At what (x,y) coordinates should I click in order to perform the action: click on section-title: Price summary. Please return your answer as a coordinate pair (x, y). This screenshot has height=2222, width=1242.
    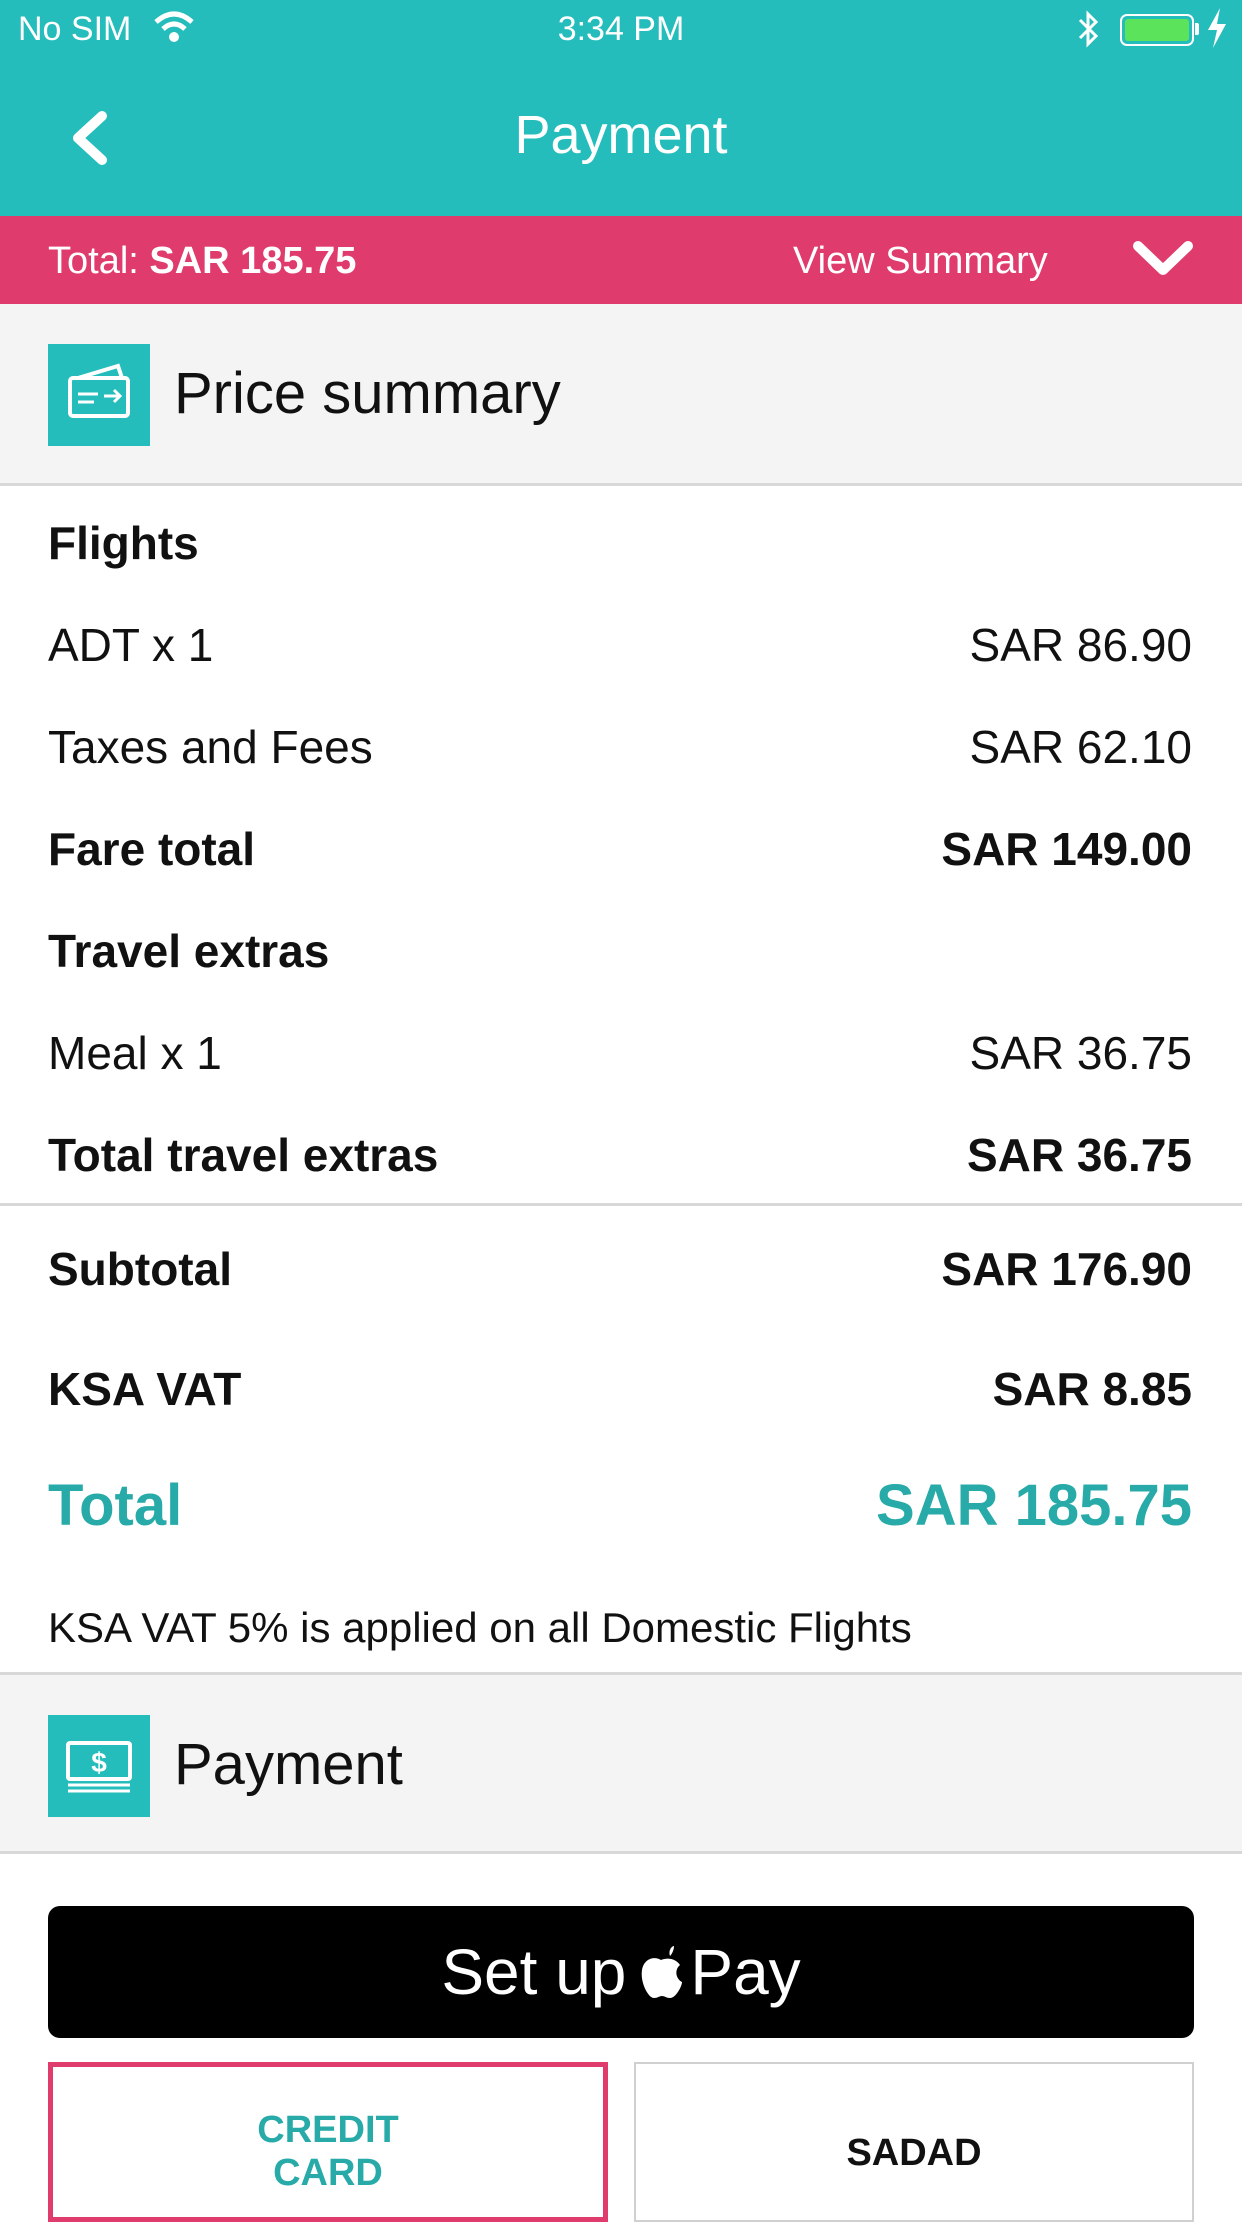
    Looking at the image, I should click on (367, 393).